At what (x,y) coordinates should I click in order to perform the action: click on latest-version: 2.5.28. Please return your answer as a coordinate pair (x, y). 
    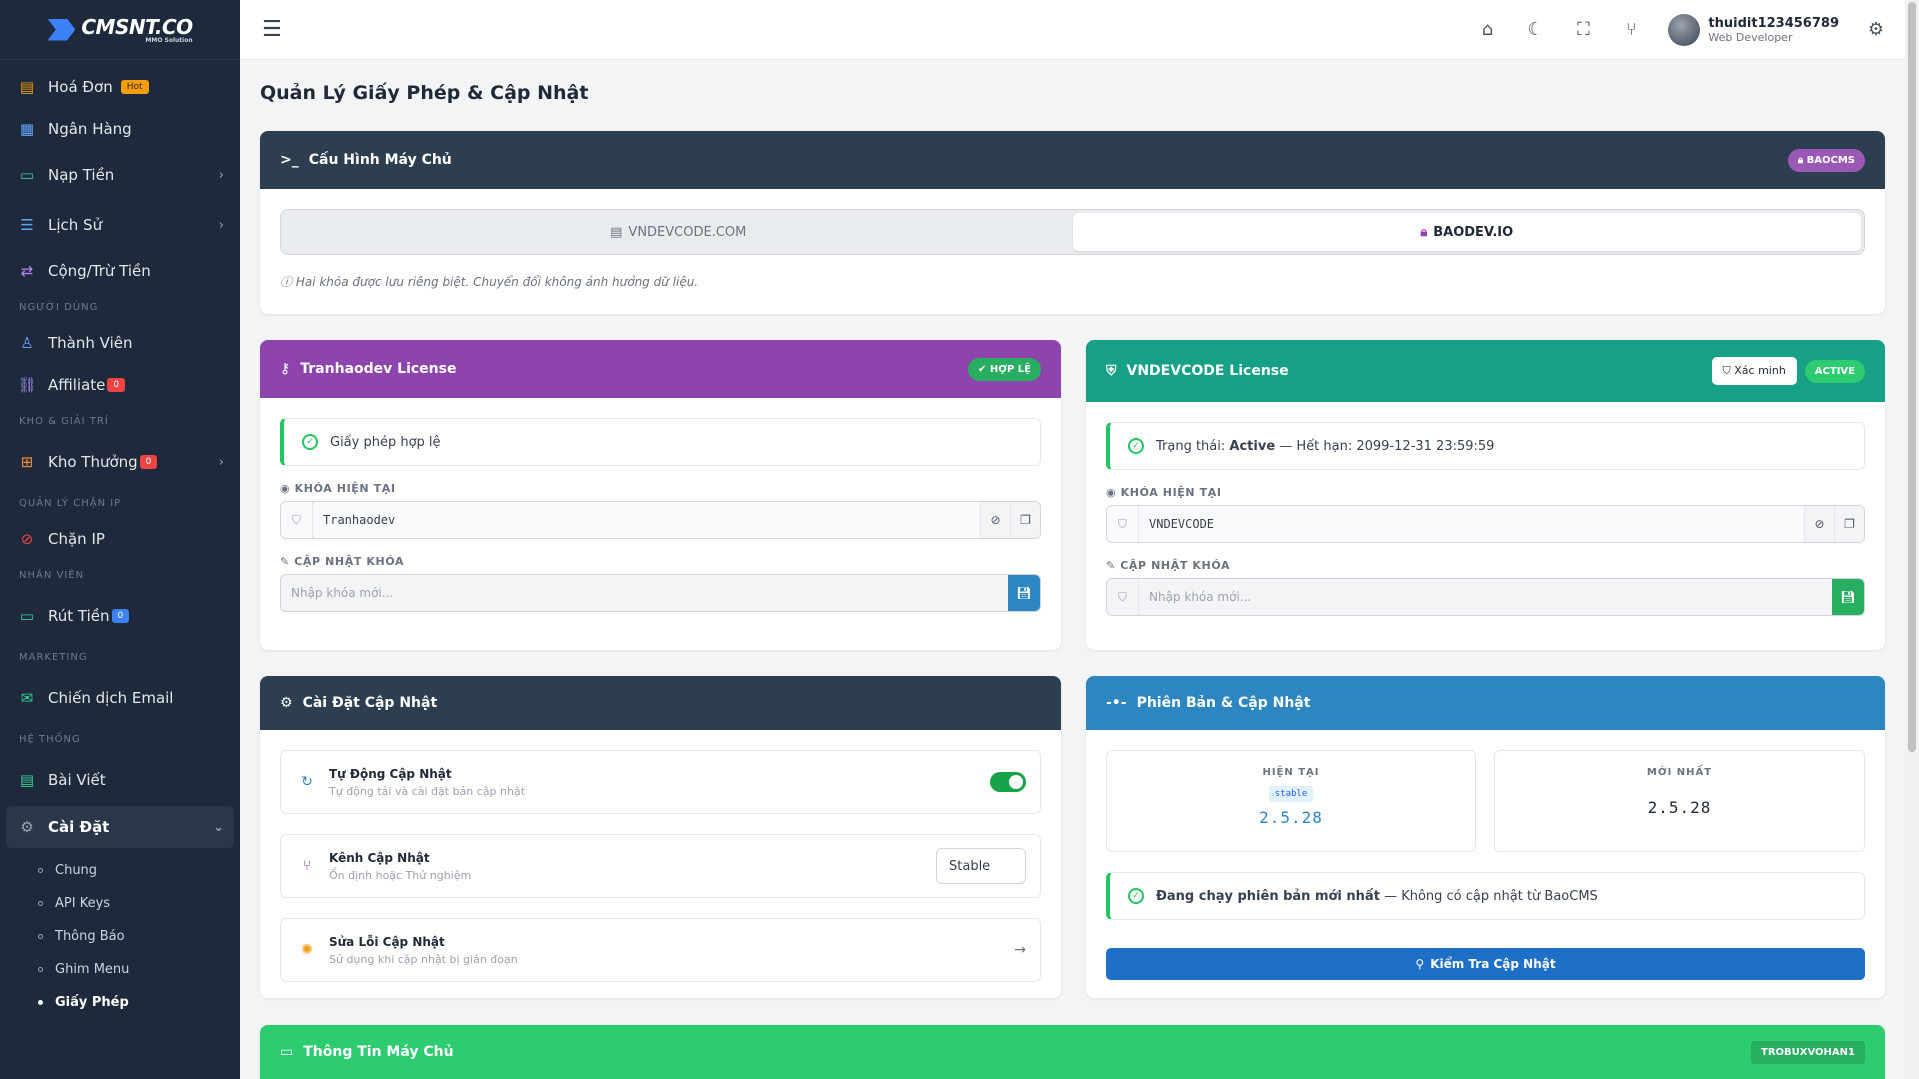
    Looking at the image, I should click on (1679, 807).